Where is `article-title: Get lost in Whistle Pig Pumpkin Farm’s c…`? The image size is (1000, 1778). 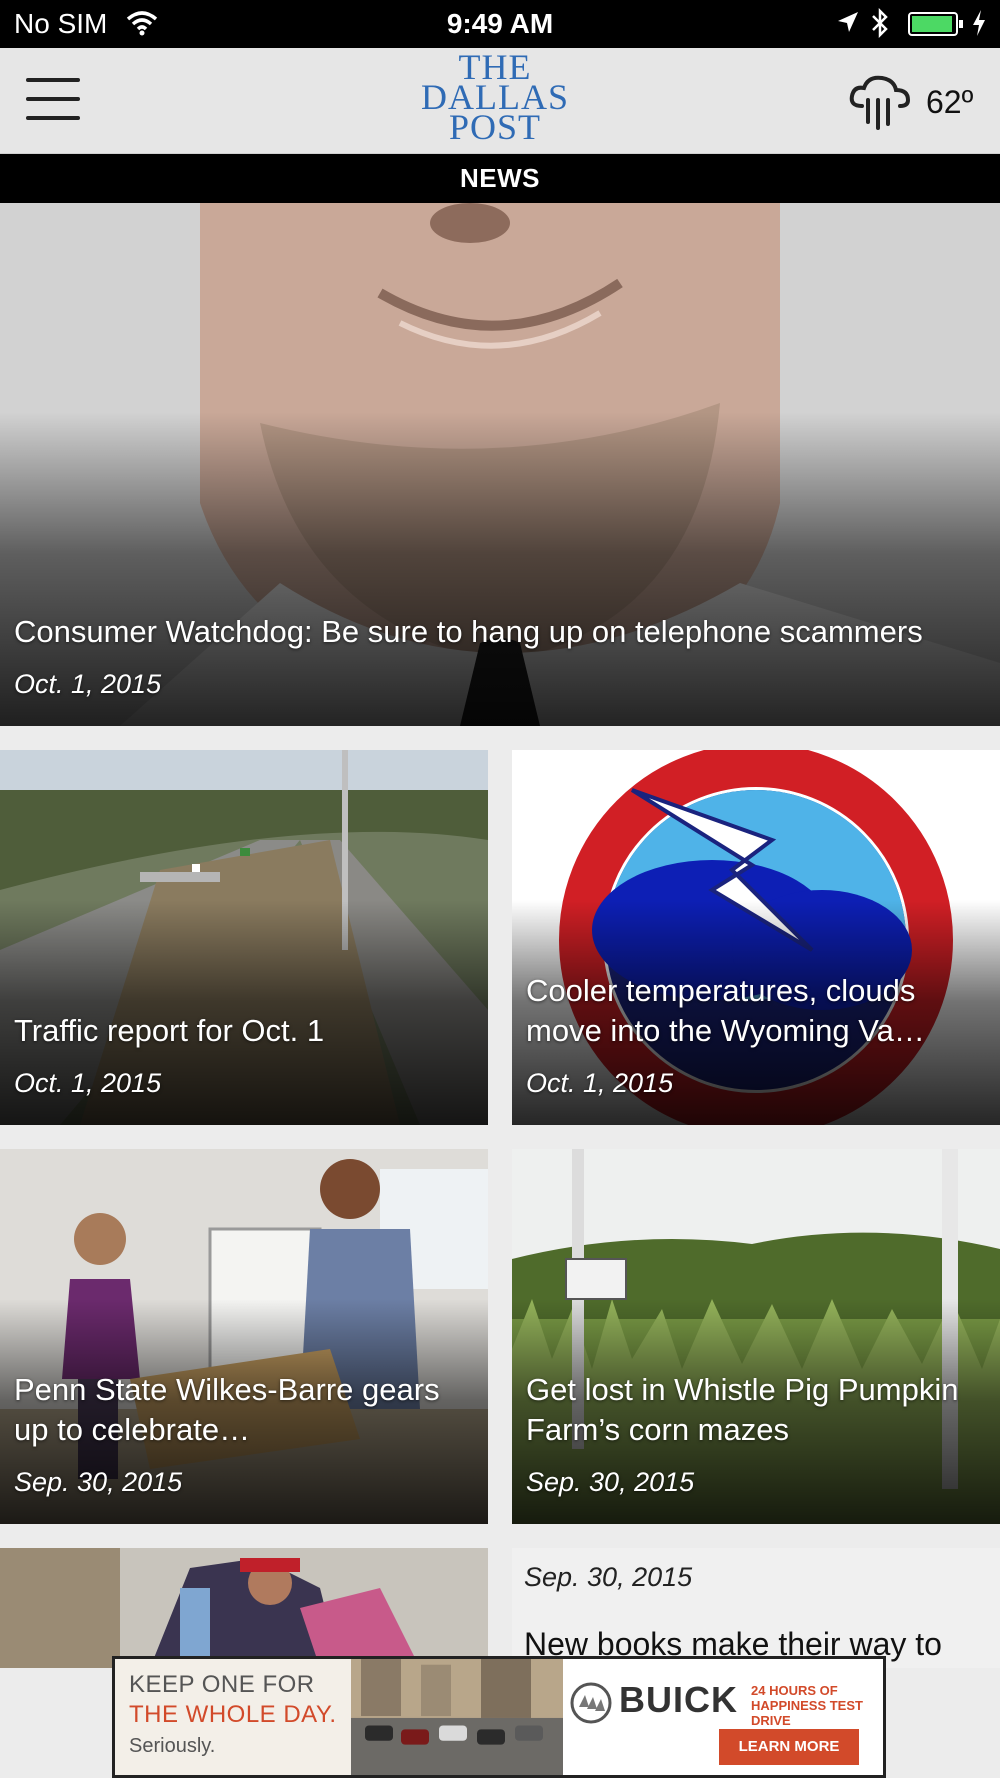 article-title: Get lost in Whistle Pig Pumpkin Farm’s c… is located at coordinates (742, 1409).